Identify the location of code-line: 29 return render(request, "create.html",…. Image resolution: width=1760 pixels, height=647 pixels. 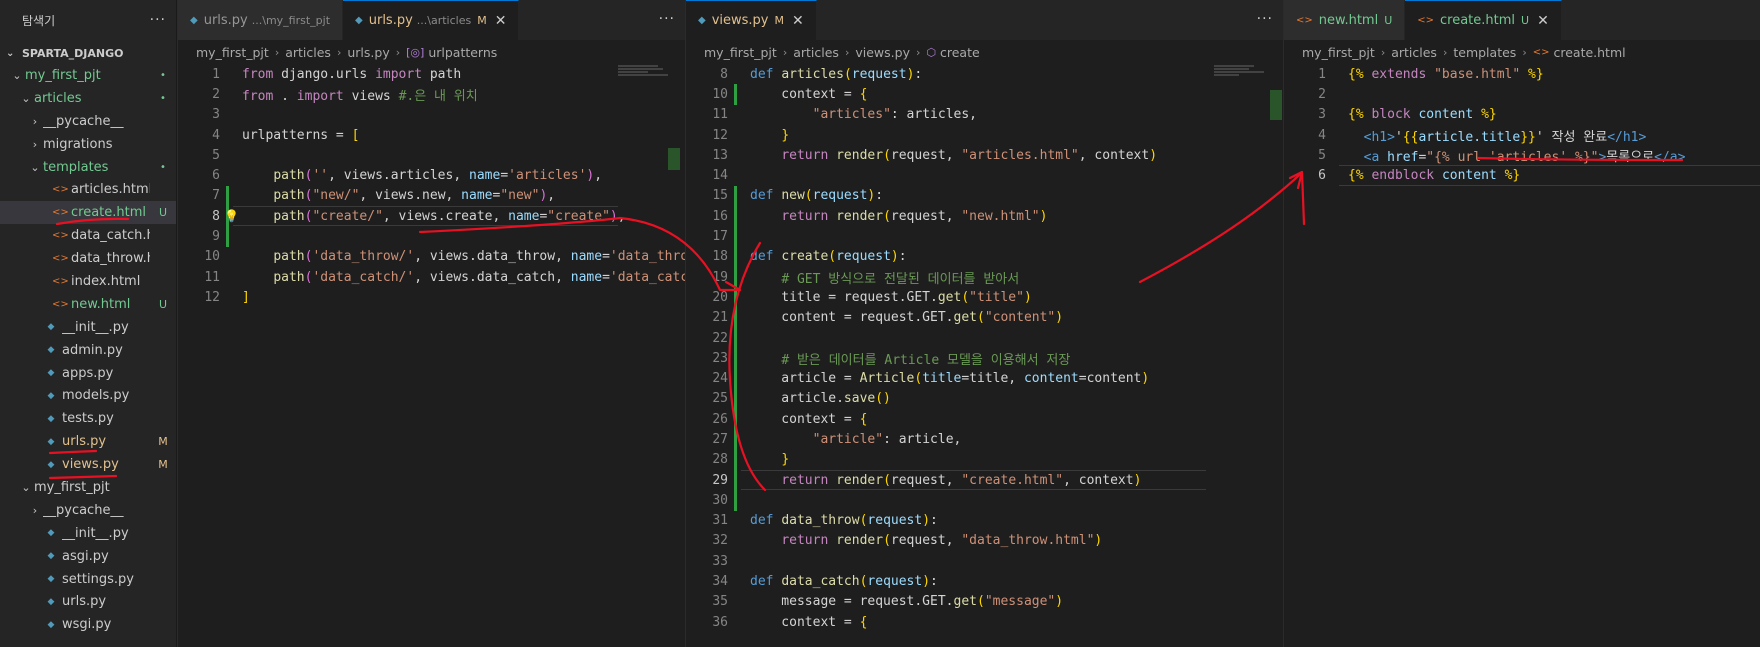
(946, 480).